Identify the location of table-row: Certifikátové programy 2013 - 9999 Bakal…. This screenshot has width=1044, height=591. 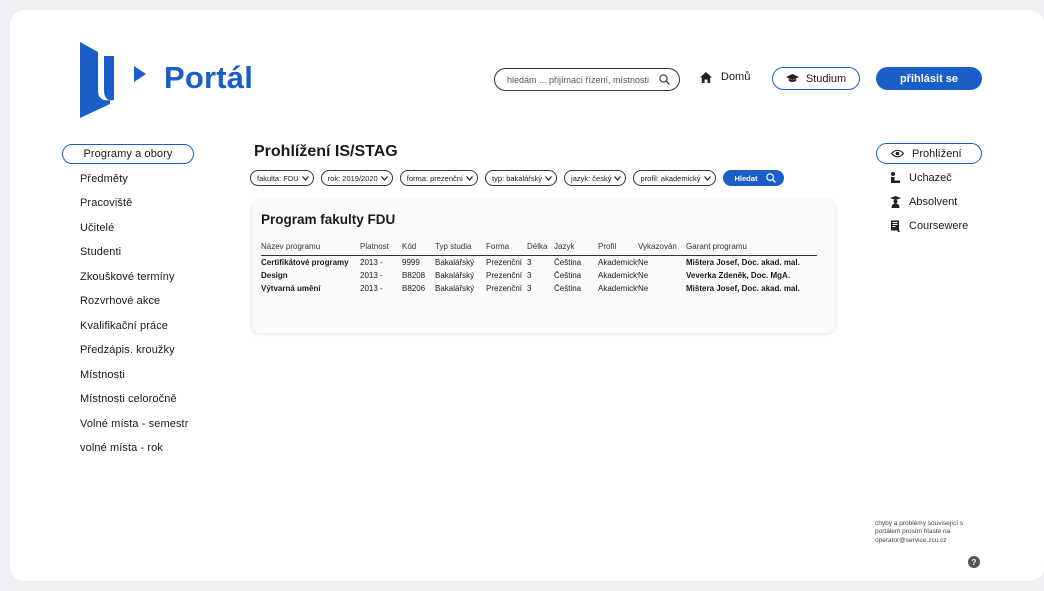
(539, 262).